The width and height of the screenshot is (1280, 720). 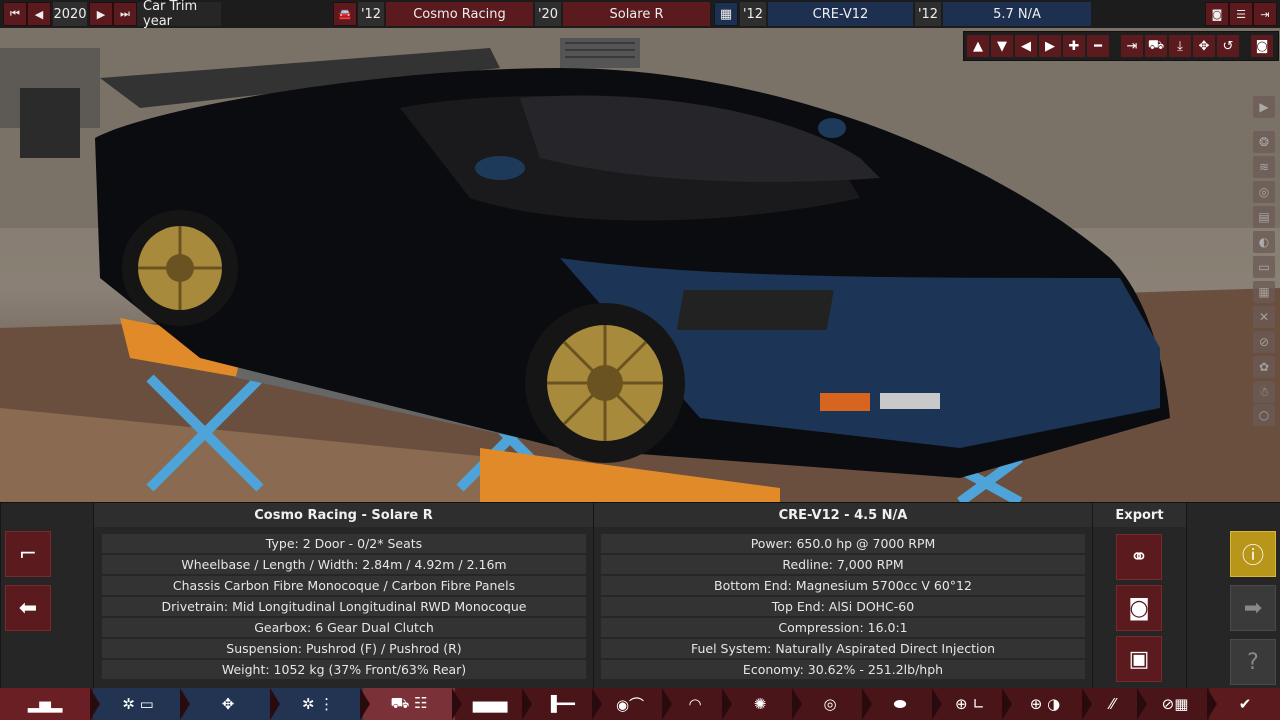 I want to click on car-trim-icon: ⛟ ☷, so click(x=409, y=703).